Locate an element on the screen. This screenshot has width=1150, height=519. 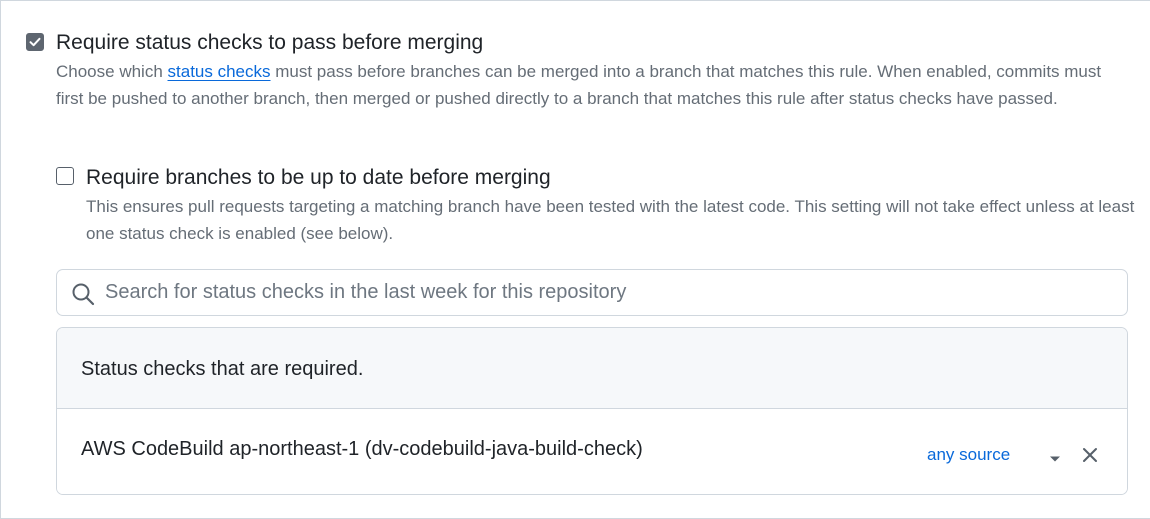
search-icon is located at coordinates (83, 296).